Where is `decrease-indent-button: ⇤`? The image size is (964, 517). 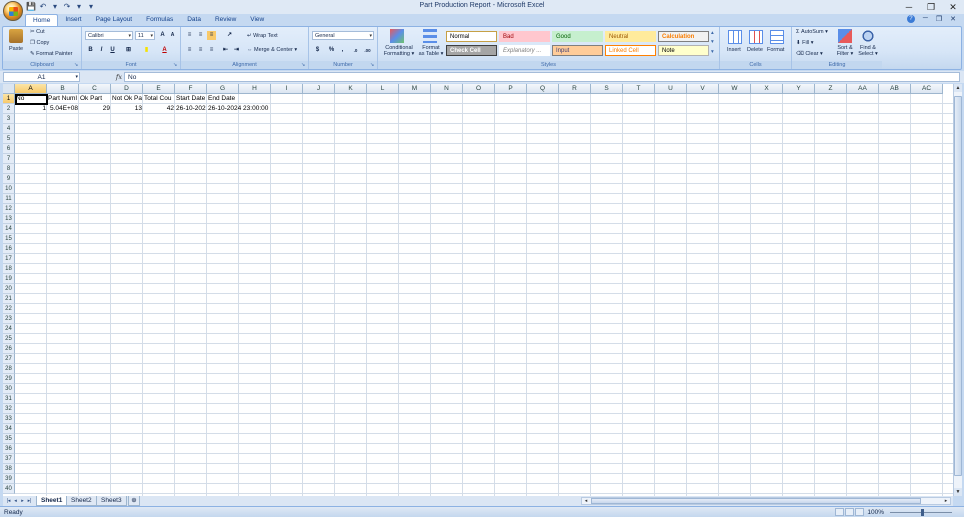 decrease-indent-button: ⇤ is located at coordinates (225, 50).